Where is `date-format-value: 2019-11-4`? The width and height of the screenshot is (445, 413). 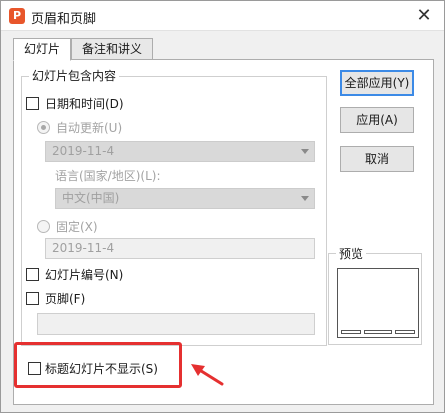
date-format-value: 2019-11-4 is located at coordinates (83, 151).